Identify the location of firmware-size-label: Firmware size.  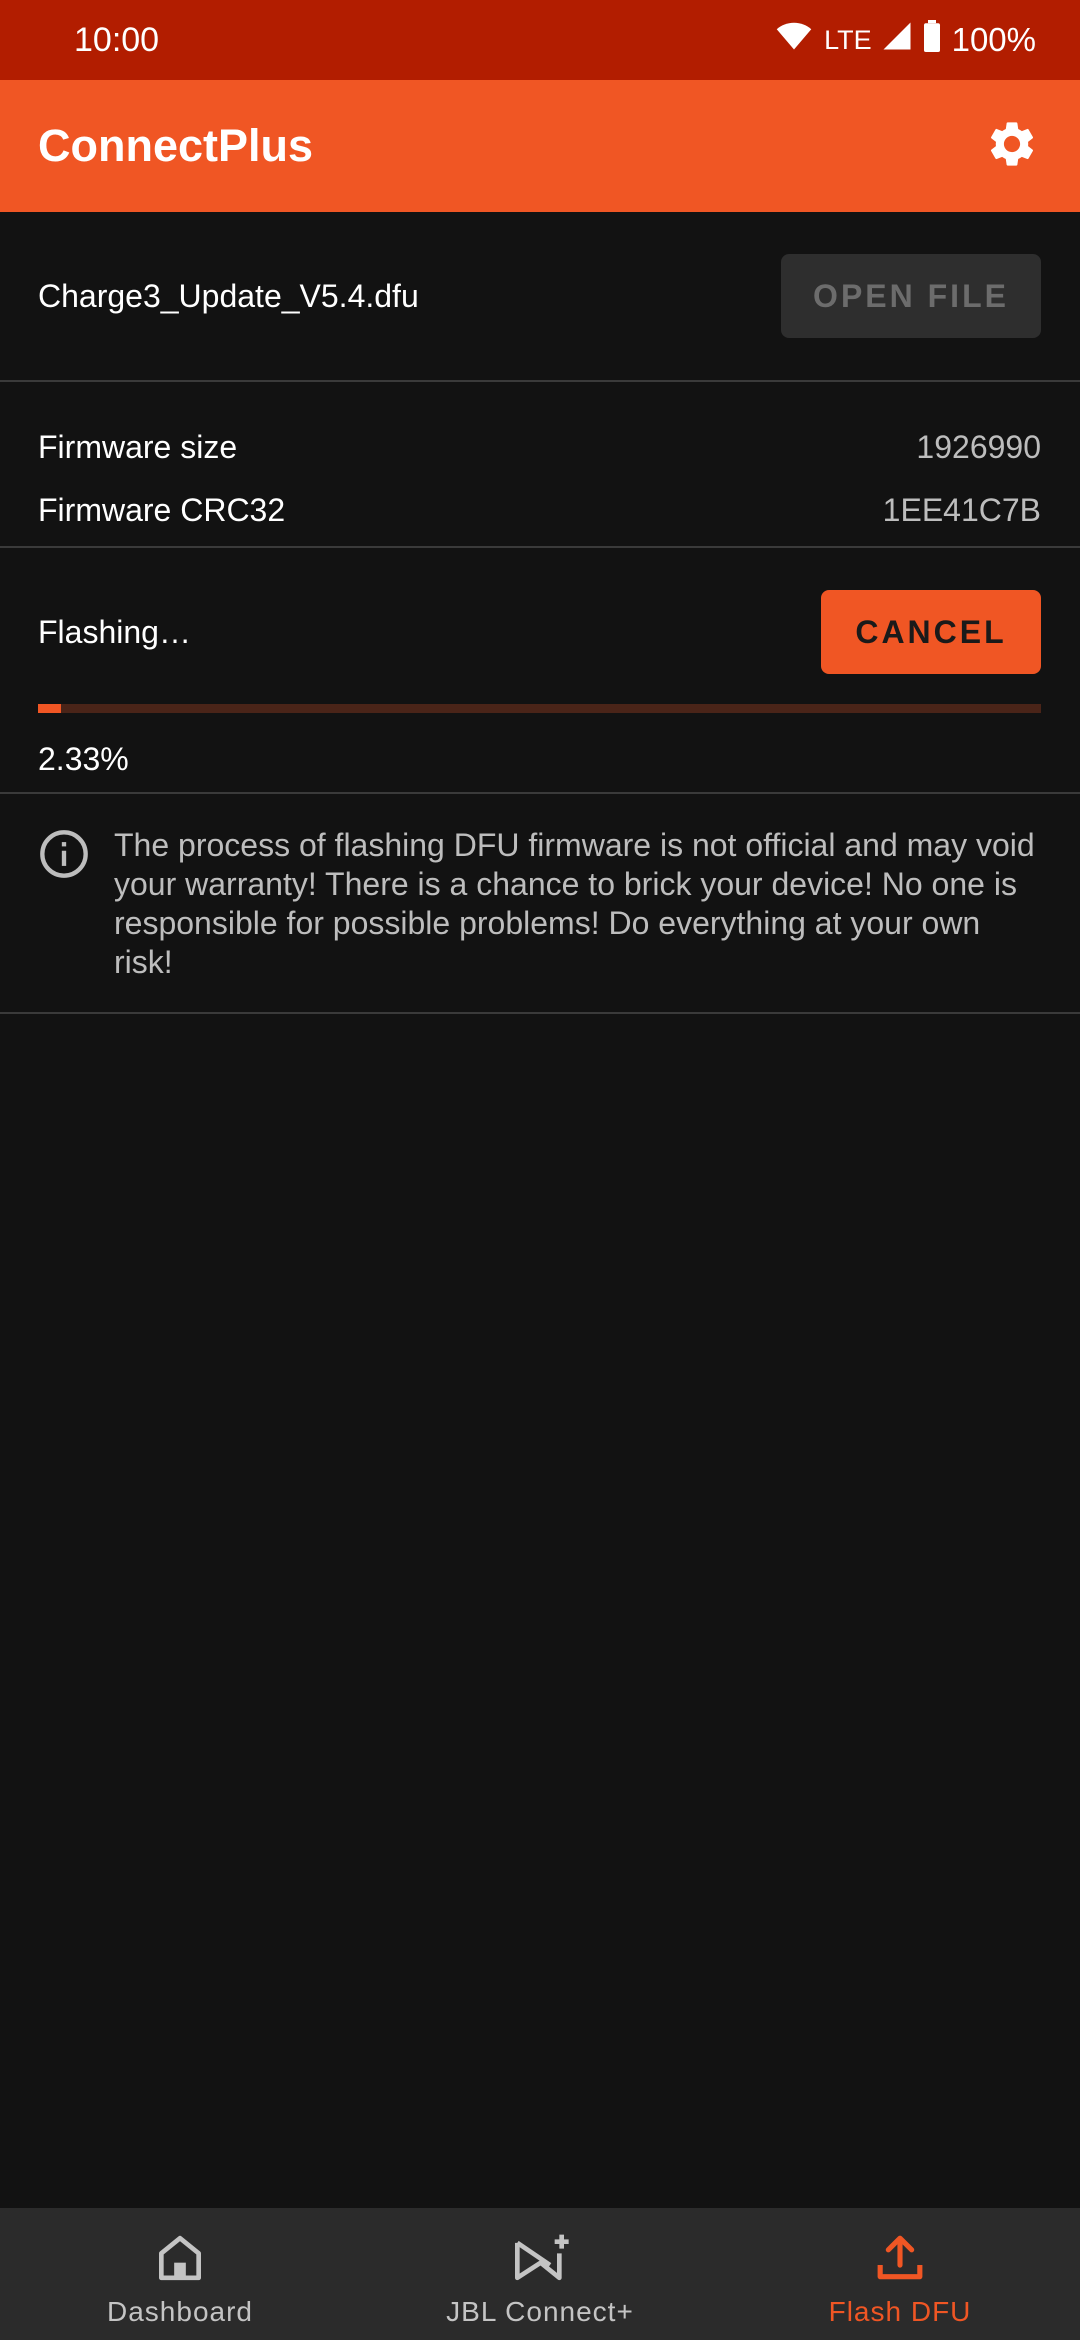
(138, 447).